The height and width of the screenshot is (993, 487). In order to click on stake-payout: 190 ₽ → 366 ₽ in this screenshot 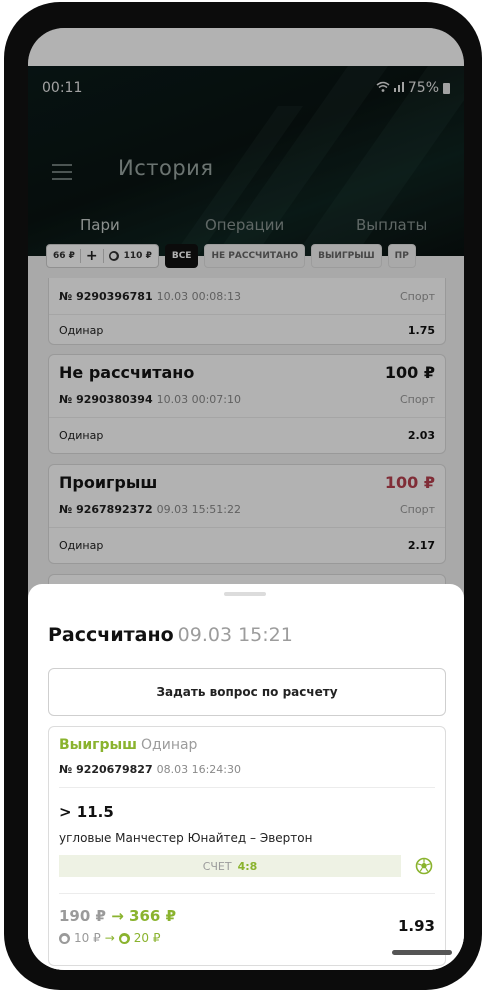, I will do `click(118, 916)`.